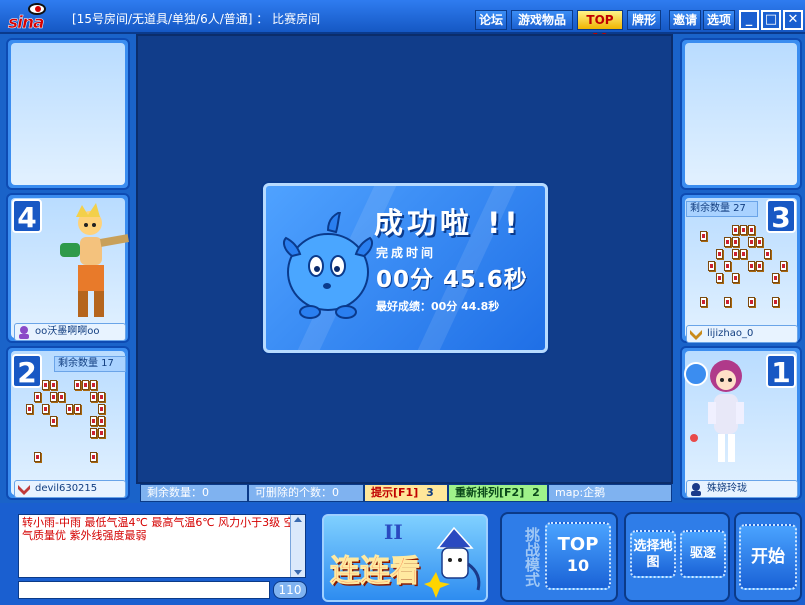 This screenshot has height=605, width=805. Describe the element at coordinates (490, 492) in the screenshot. I see `reshuffle-key-label: 重新排列[F2]` at that location.